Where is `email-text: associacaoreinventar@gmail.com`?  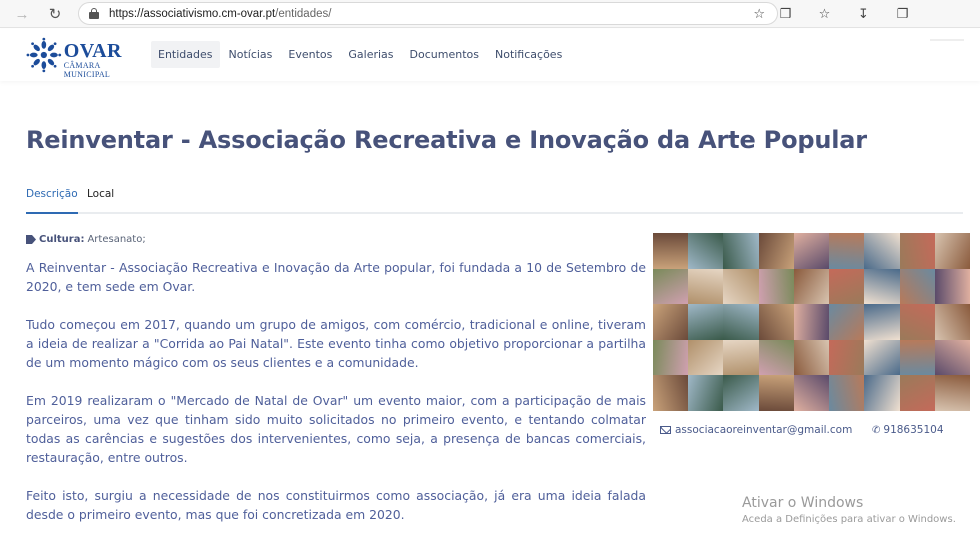 email-text: associacaoreinventar@gmail.com is located at coordinates (763, 430).